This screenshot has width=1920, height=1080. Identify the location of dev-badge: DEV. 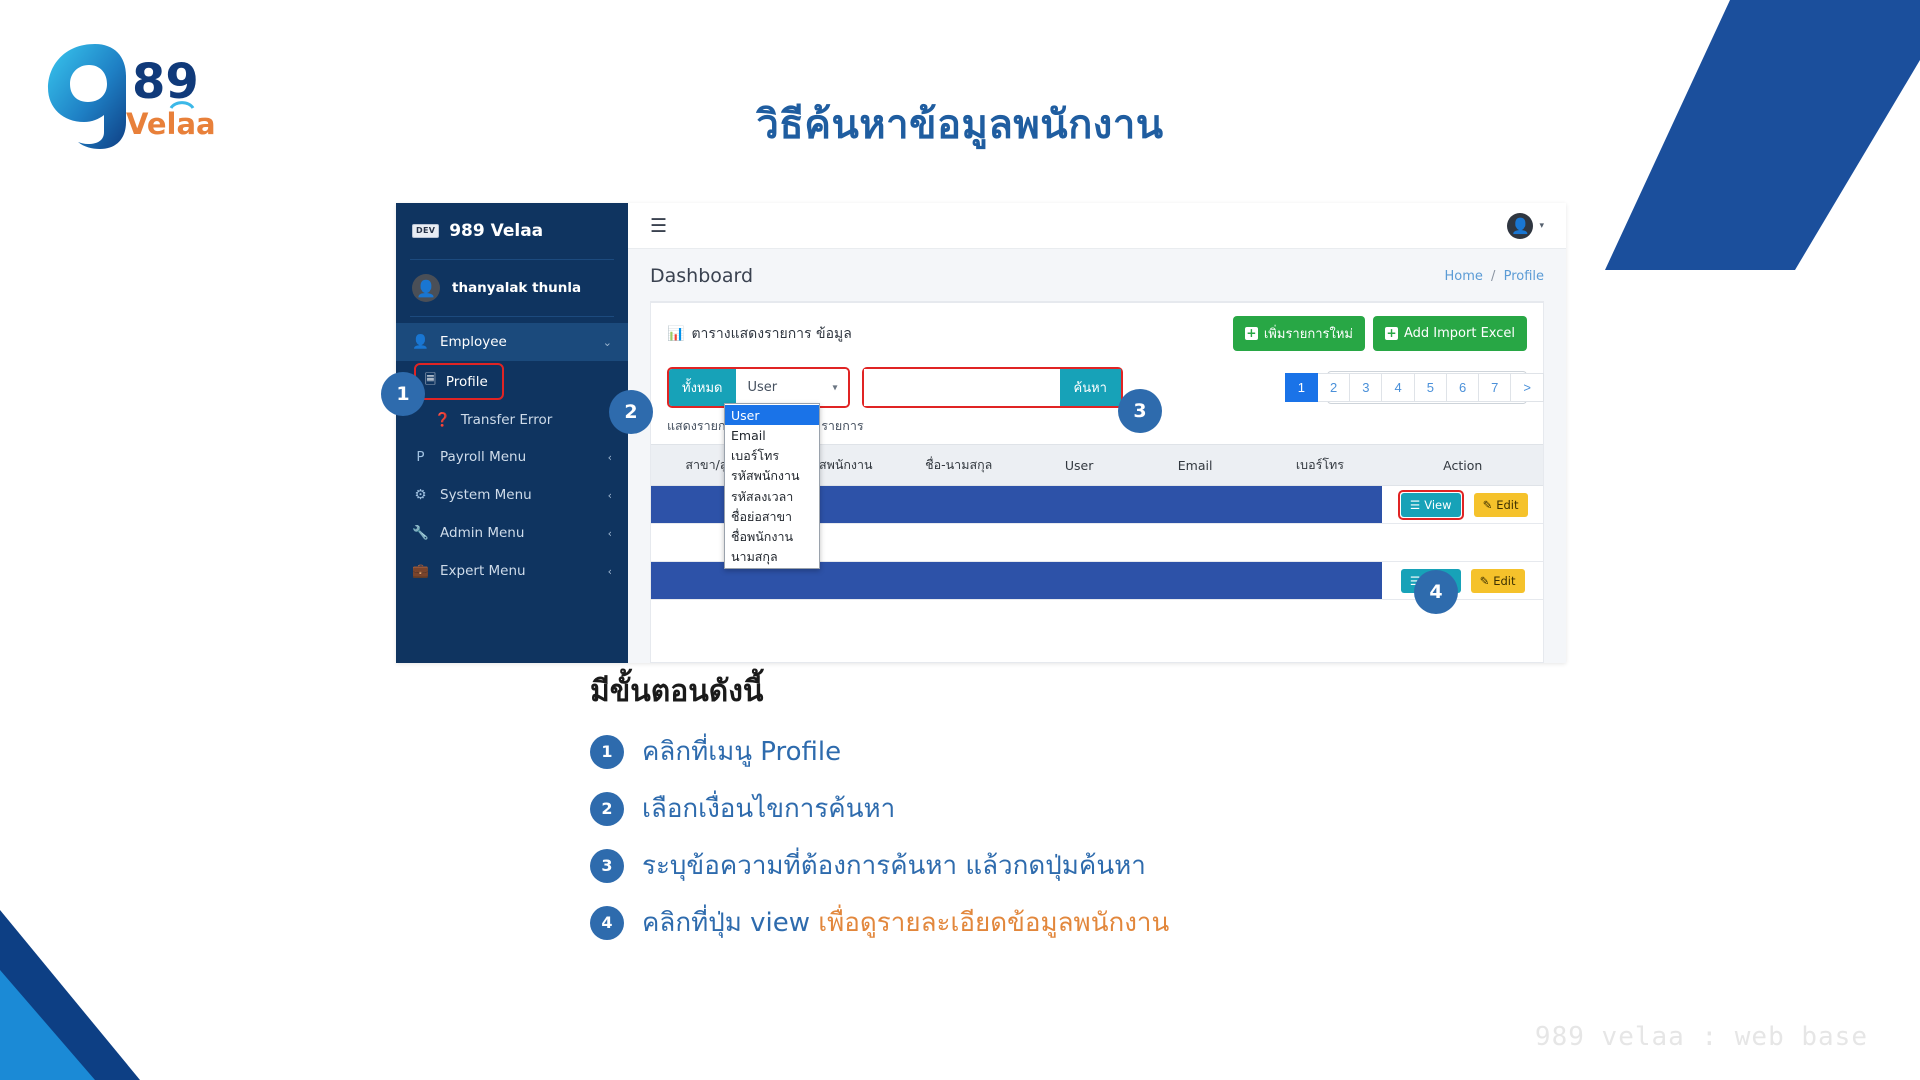
(426, 231).